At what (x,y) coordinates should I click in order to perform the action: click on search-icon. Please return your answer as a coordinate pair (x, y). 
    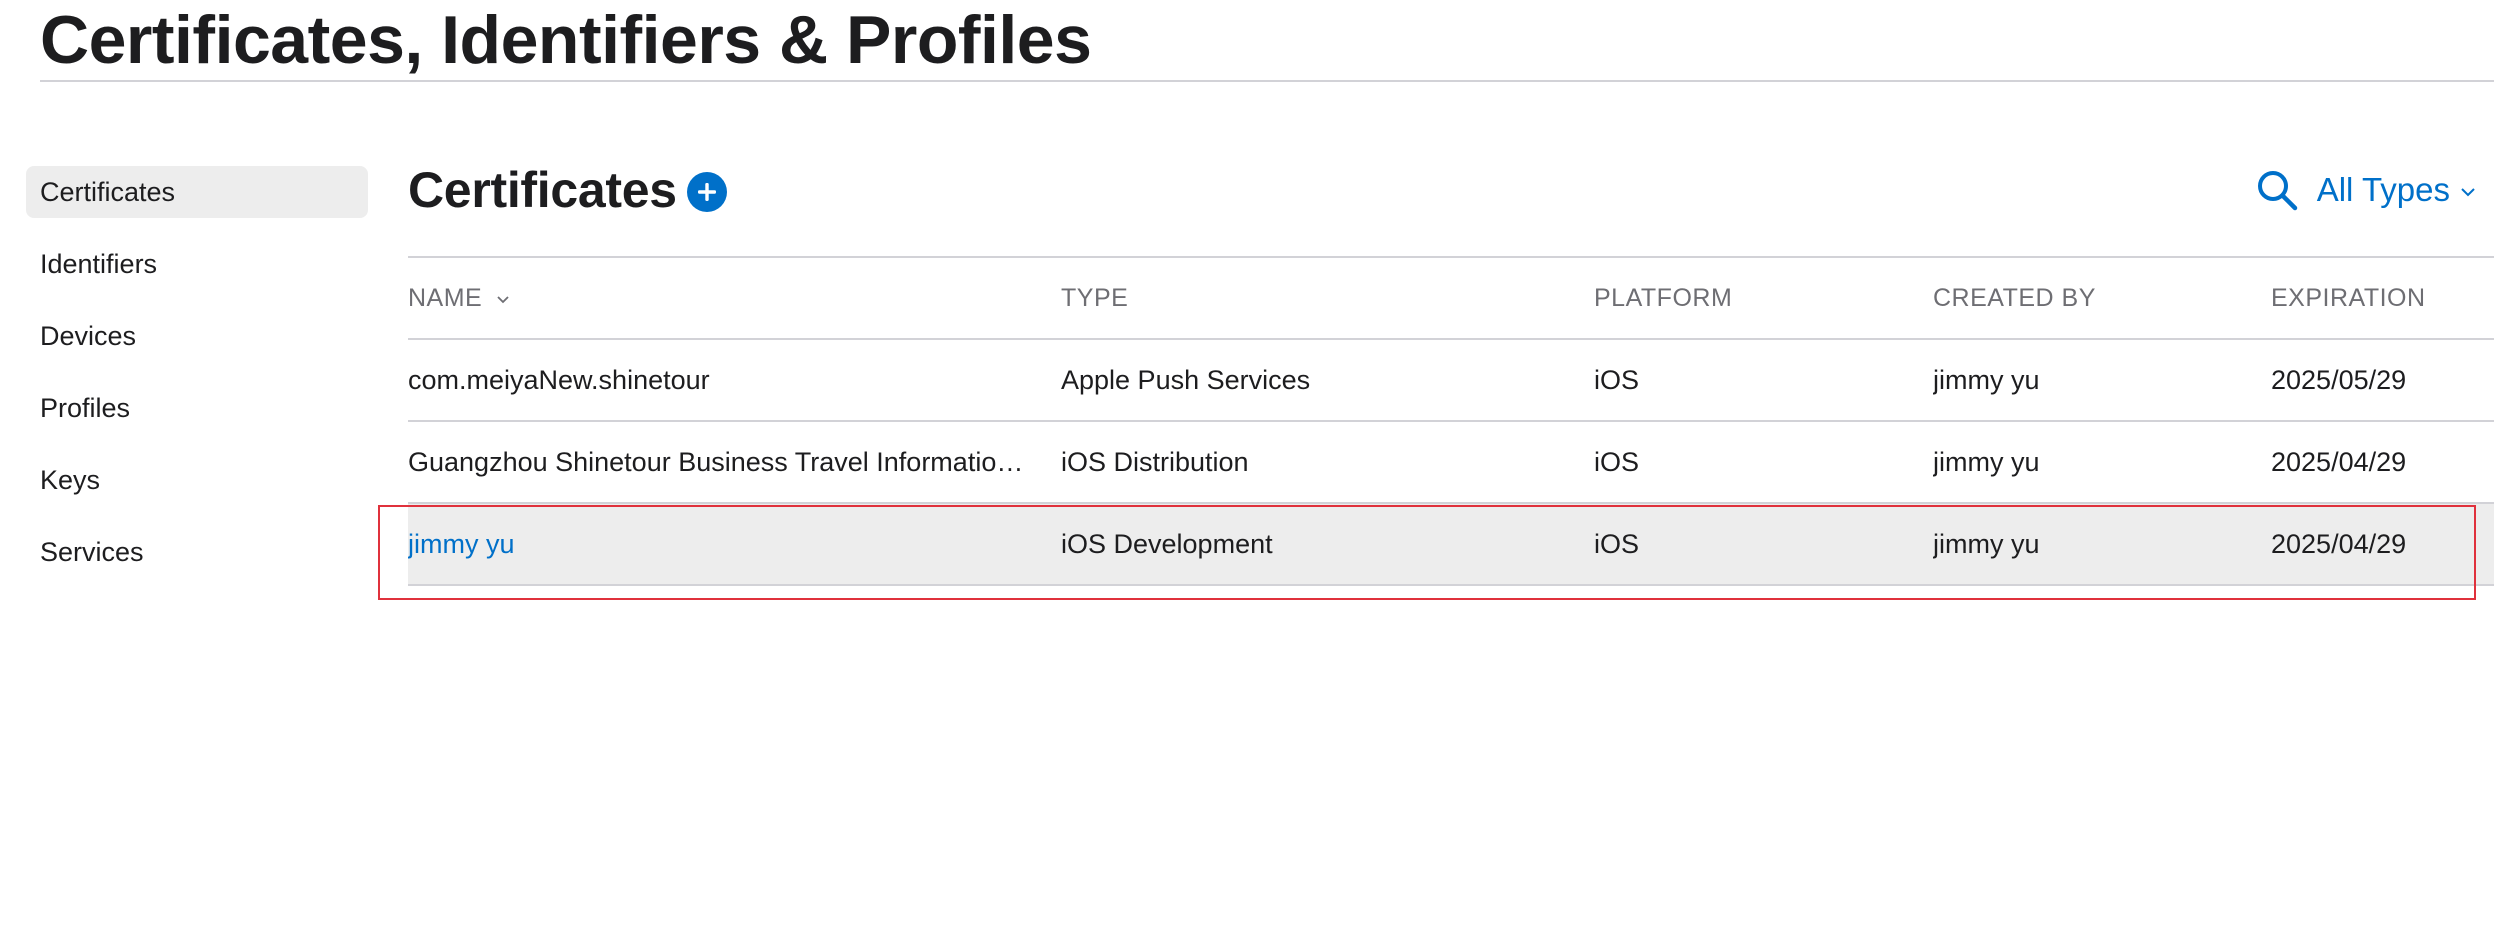
    Looking at the image, I should click on (2277, 190).